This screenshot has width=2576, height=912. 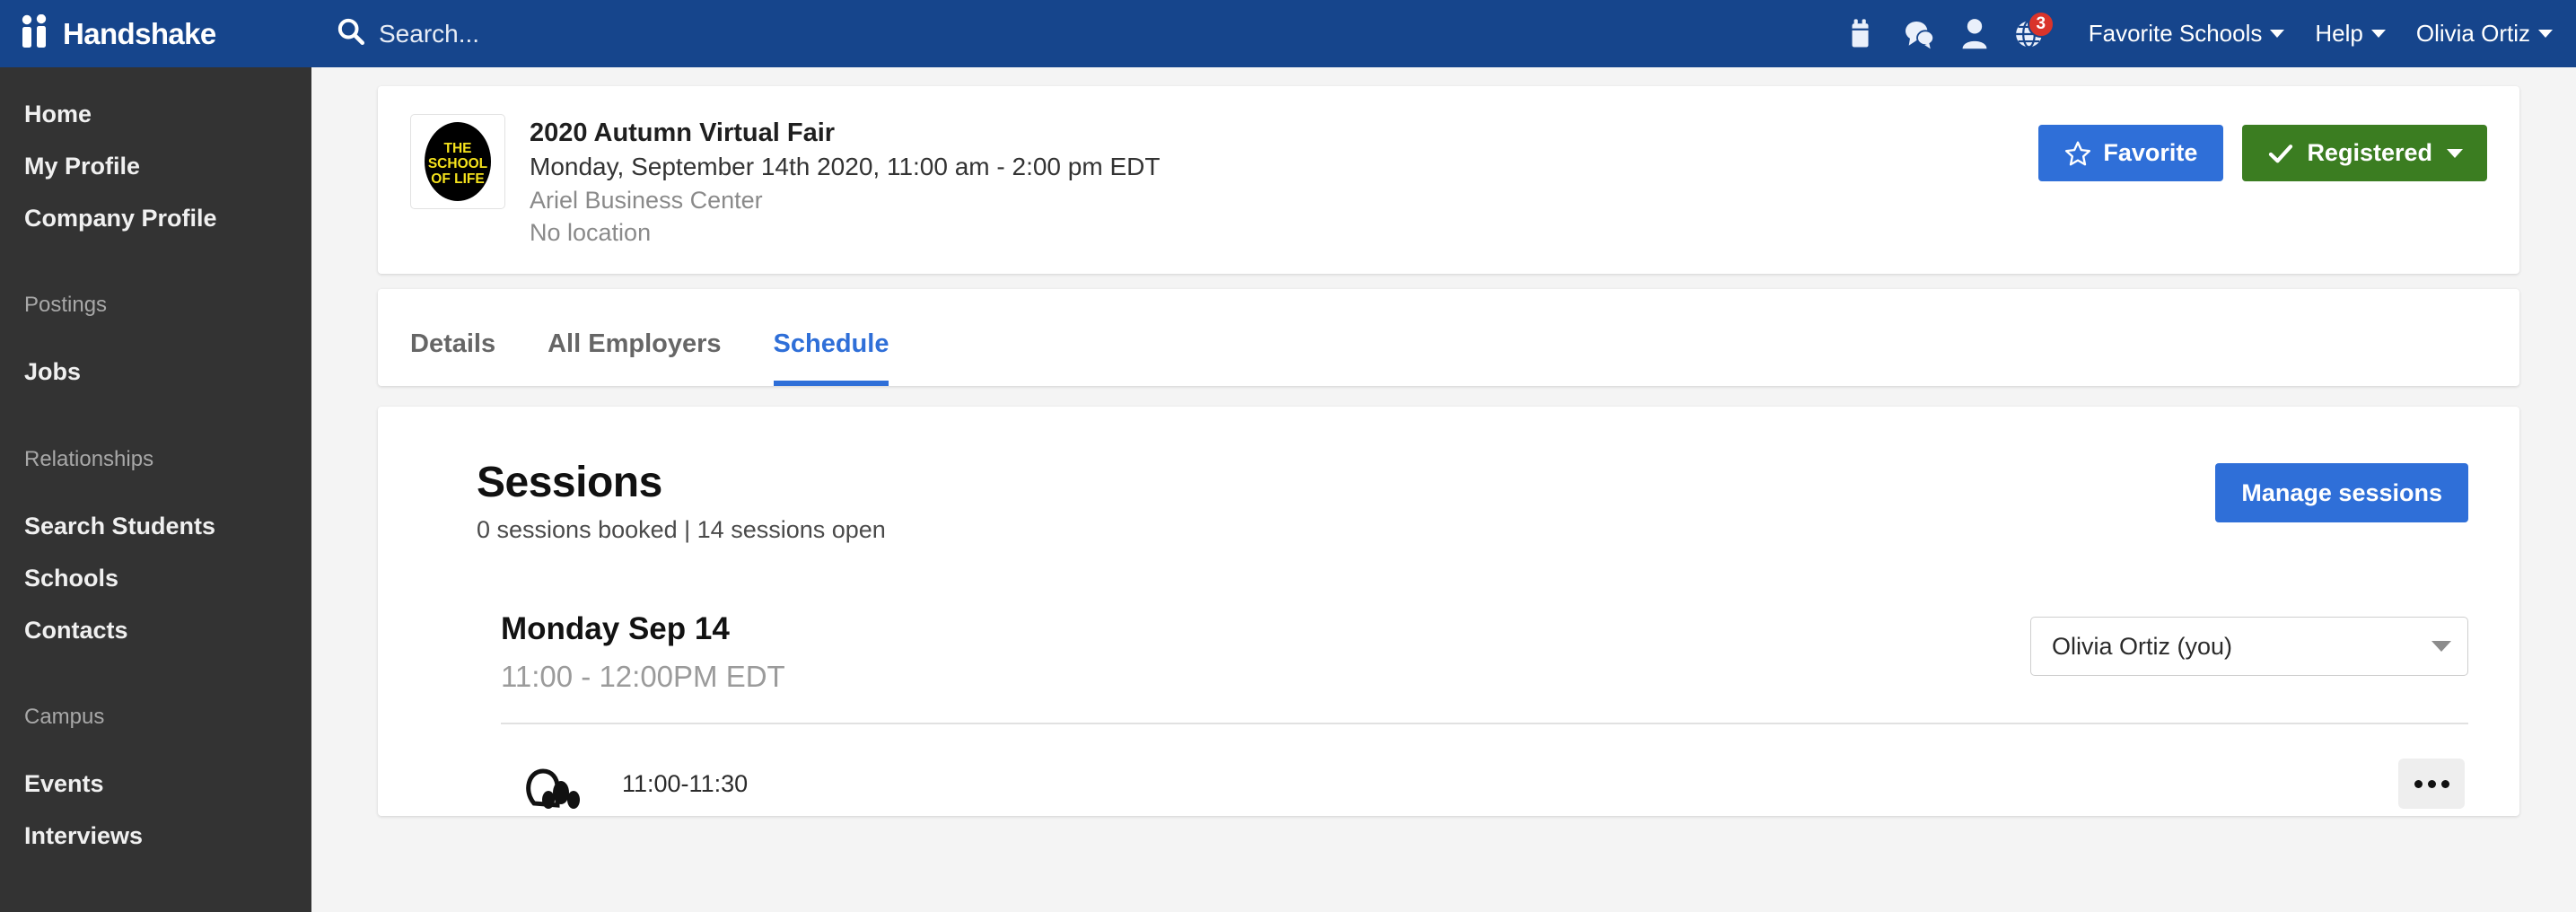 I want to click on event-tabs-card: Details All Employers Schedule, so click(x=1448, y=338).